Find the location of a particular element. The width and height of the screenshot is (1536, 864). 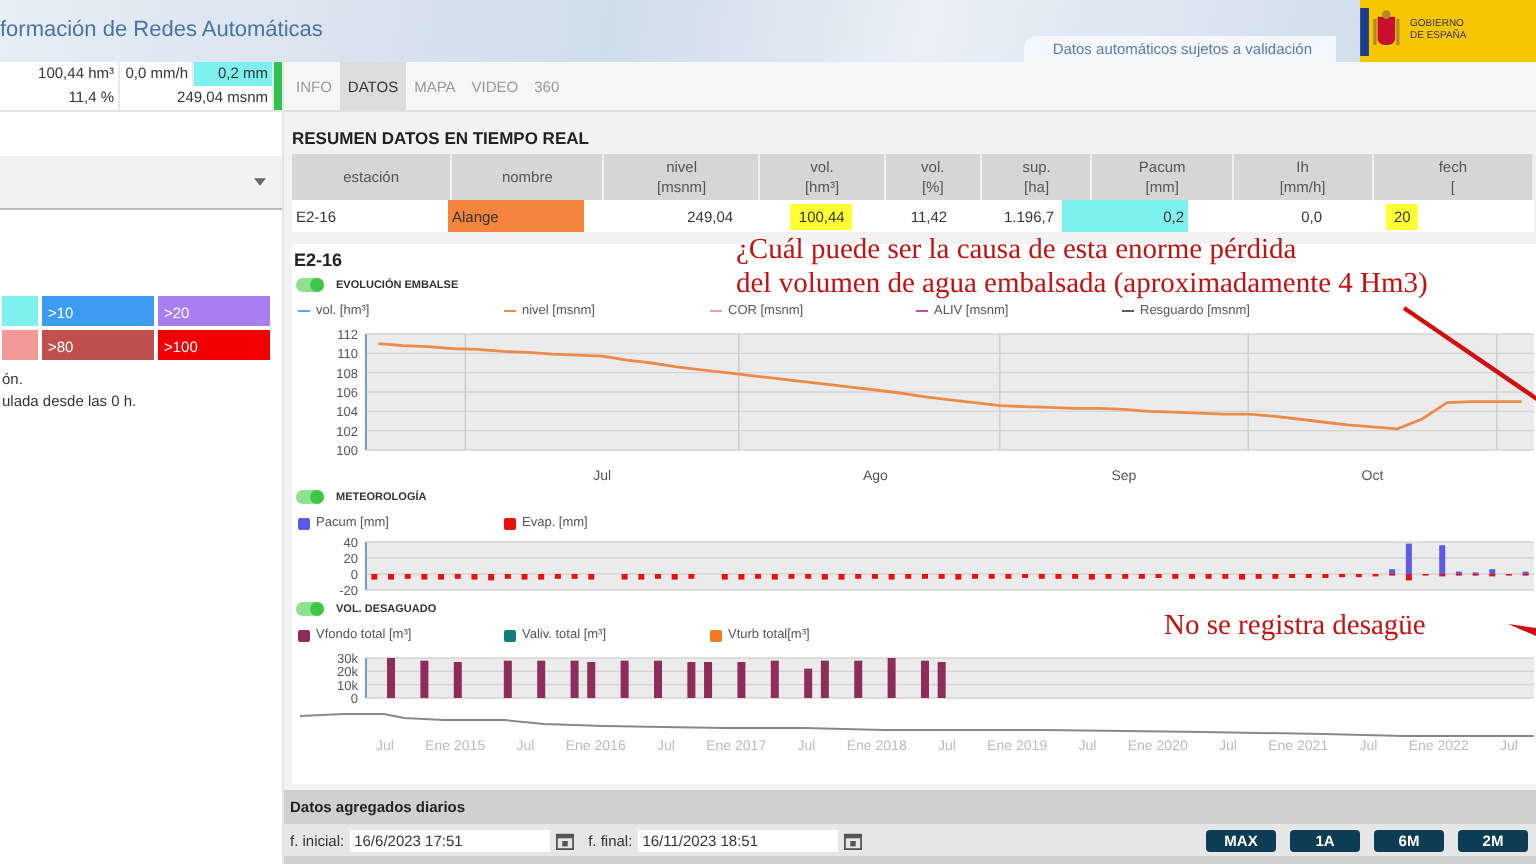

station-dropdown is located at coordinates (141, 183).